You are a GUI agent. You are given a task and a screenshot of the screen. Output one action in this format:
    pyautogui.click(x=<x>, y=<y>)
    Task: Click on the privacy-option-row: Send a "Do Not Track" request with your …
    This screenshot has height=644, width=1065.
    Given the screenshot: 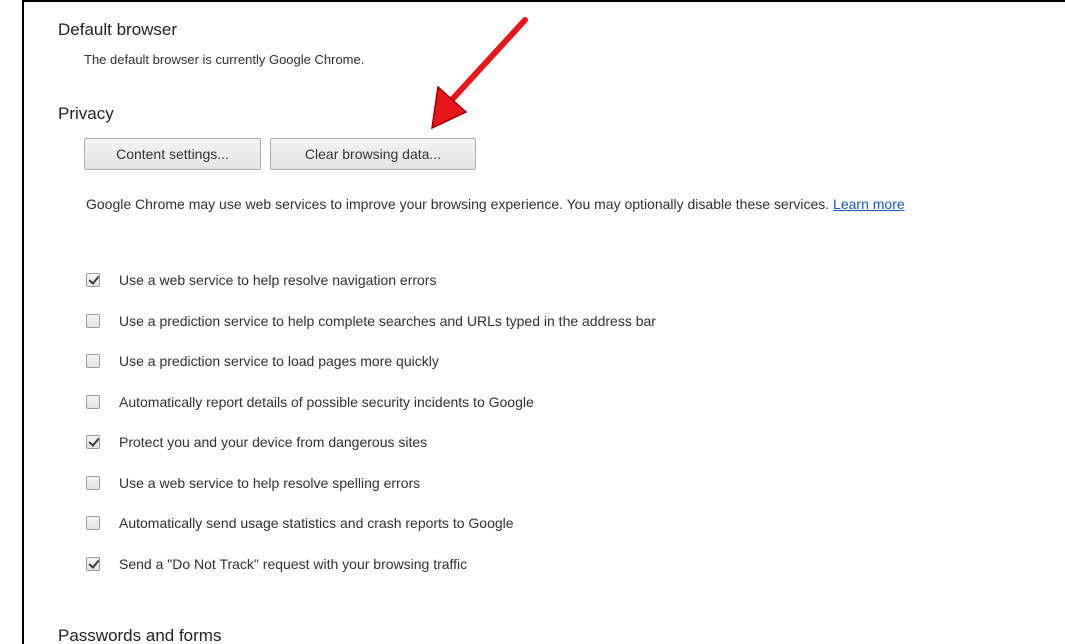 What is the action you would take?
    pyautogui.click(x=276, y=564)
    